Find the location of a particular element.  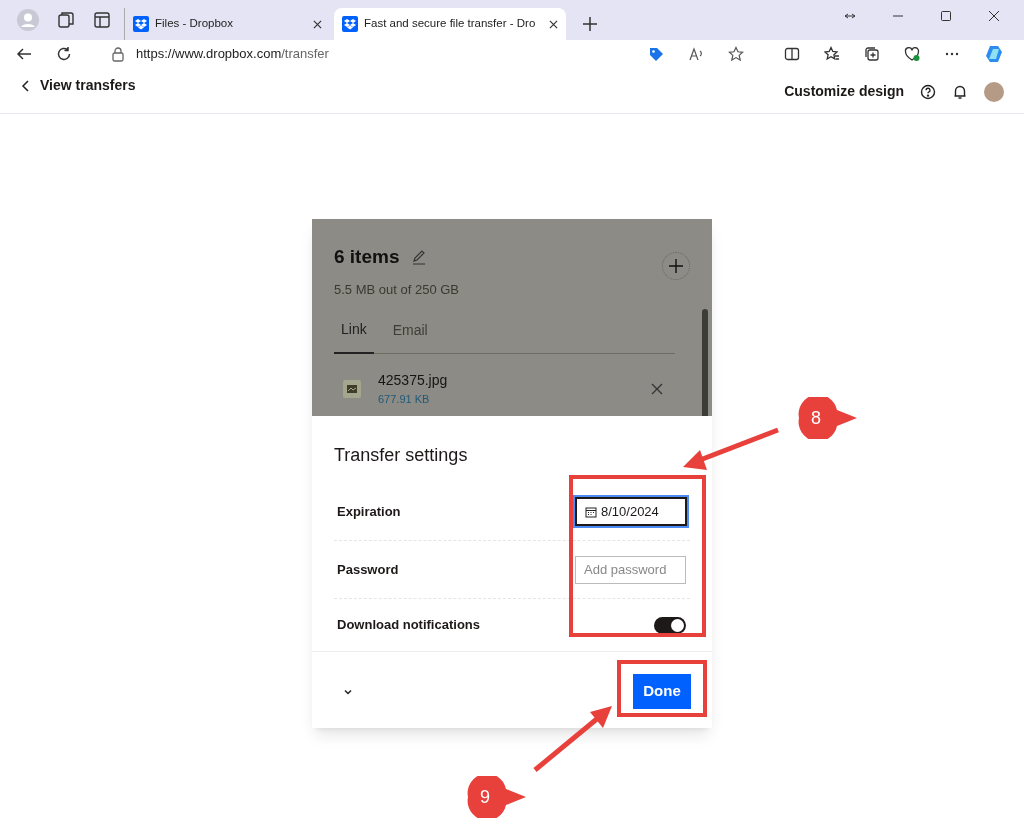

scrollbar is located at coordinates (705, 362).